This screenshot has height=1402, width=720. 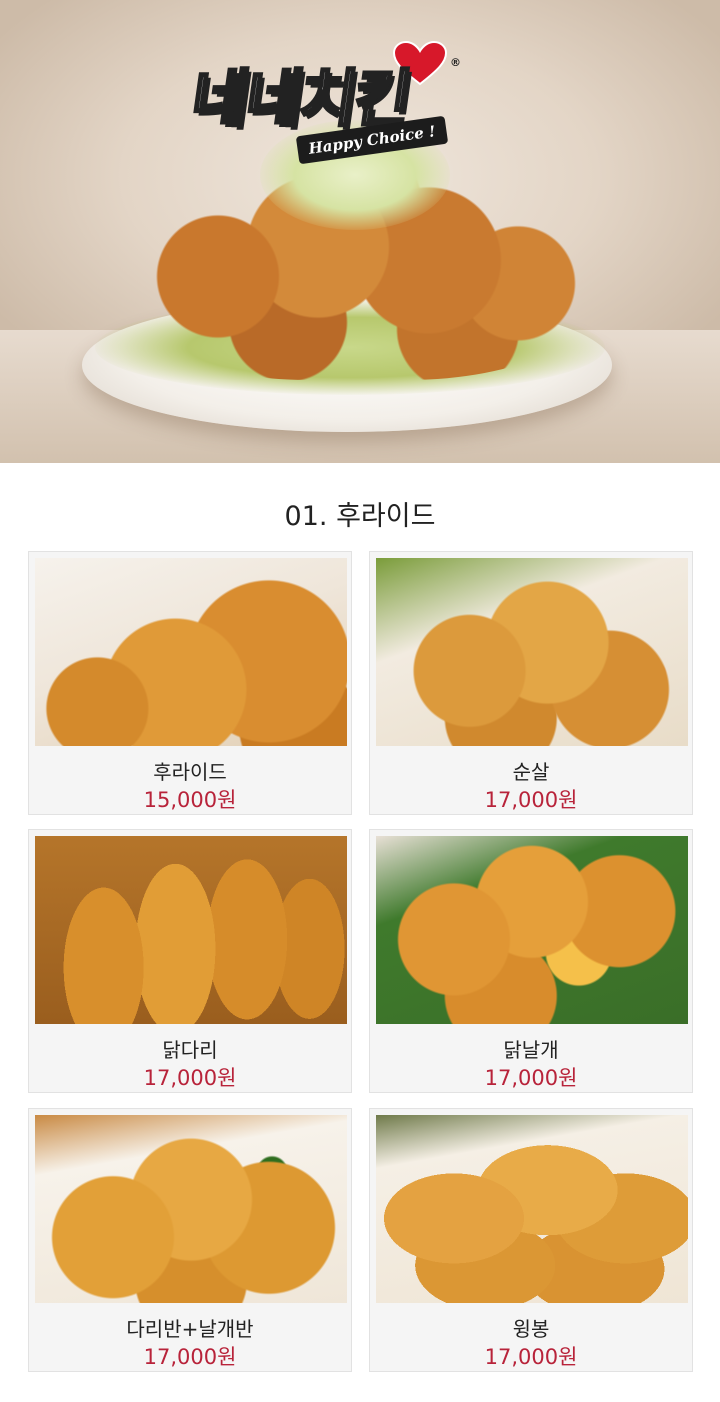 What do you see at coordinates (531, 1329) in the screenshot?
I see `menu-item-name: 윙봉` at bounding box center [531, 1329].